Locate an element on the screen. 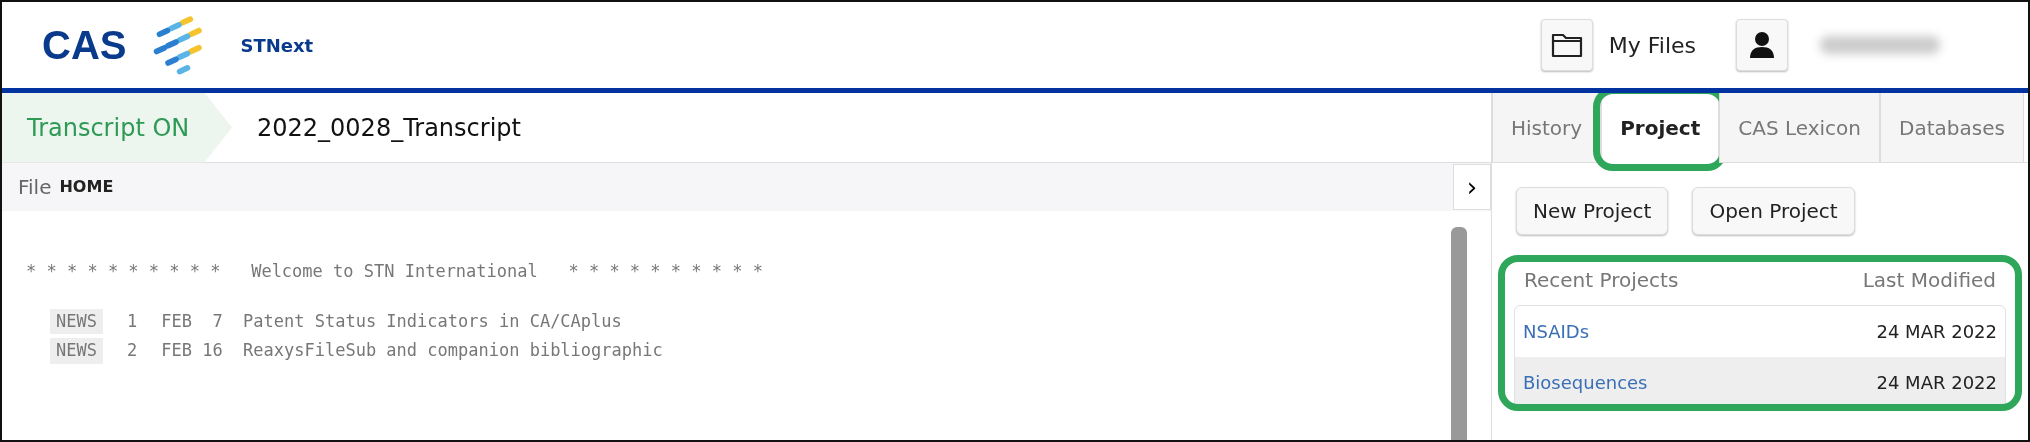 The width and height of the screenshot is (2030, 442). project-button: New Project is located at coordinates (1592, 211).